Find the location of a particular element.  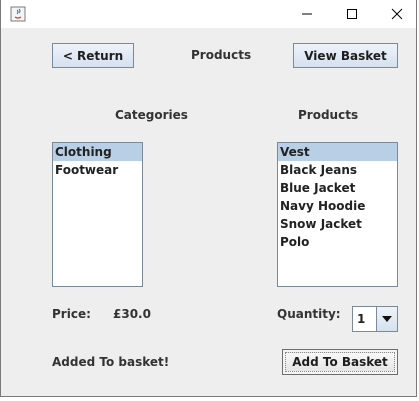

minimize-button is located at coordinates (306, 14).